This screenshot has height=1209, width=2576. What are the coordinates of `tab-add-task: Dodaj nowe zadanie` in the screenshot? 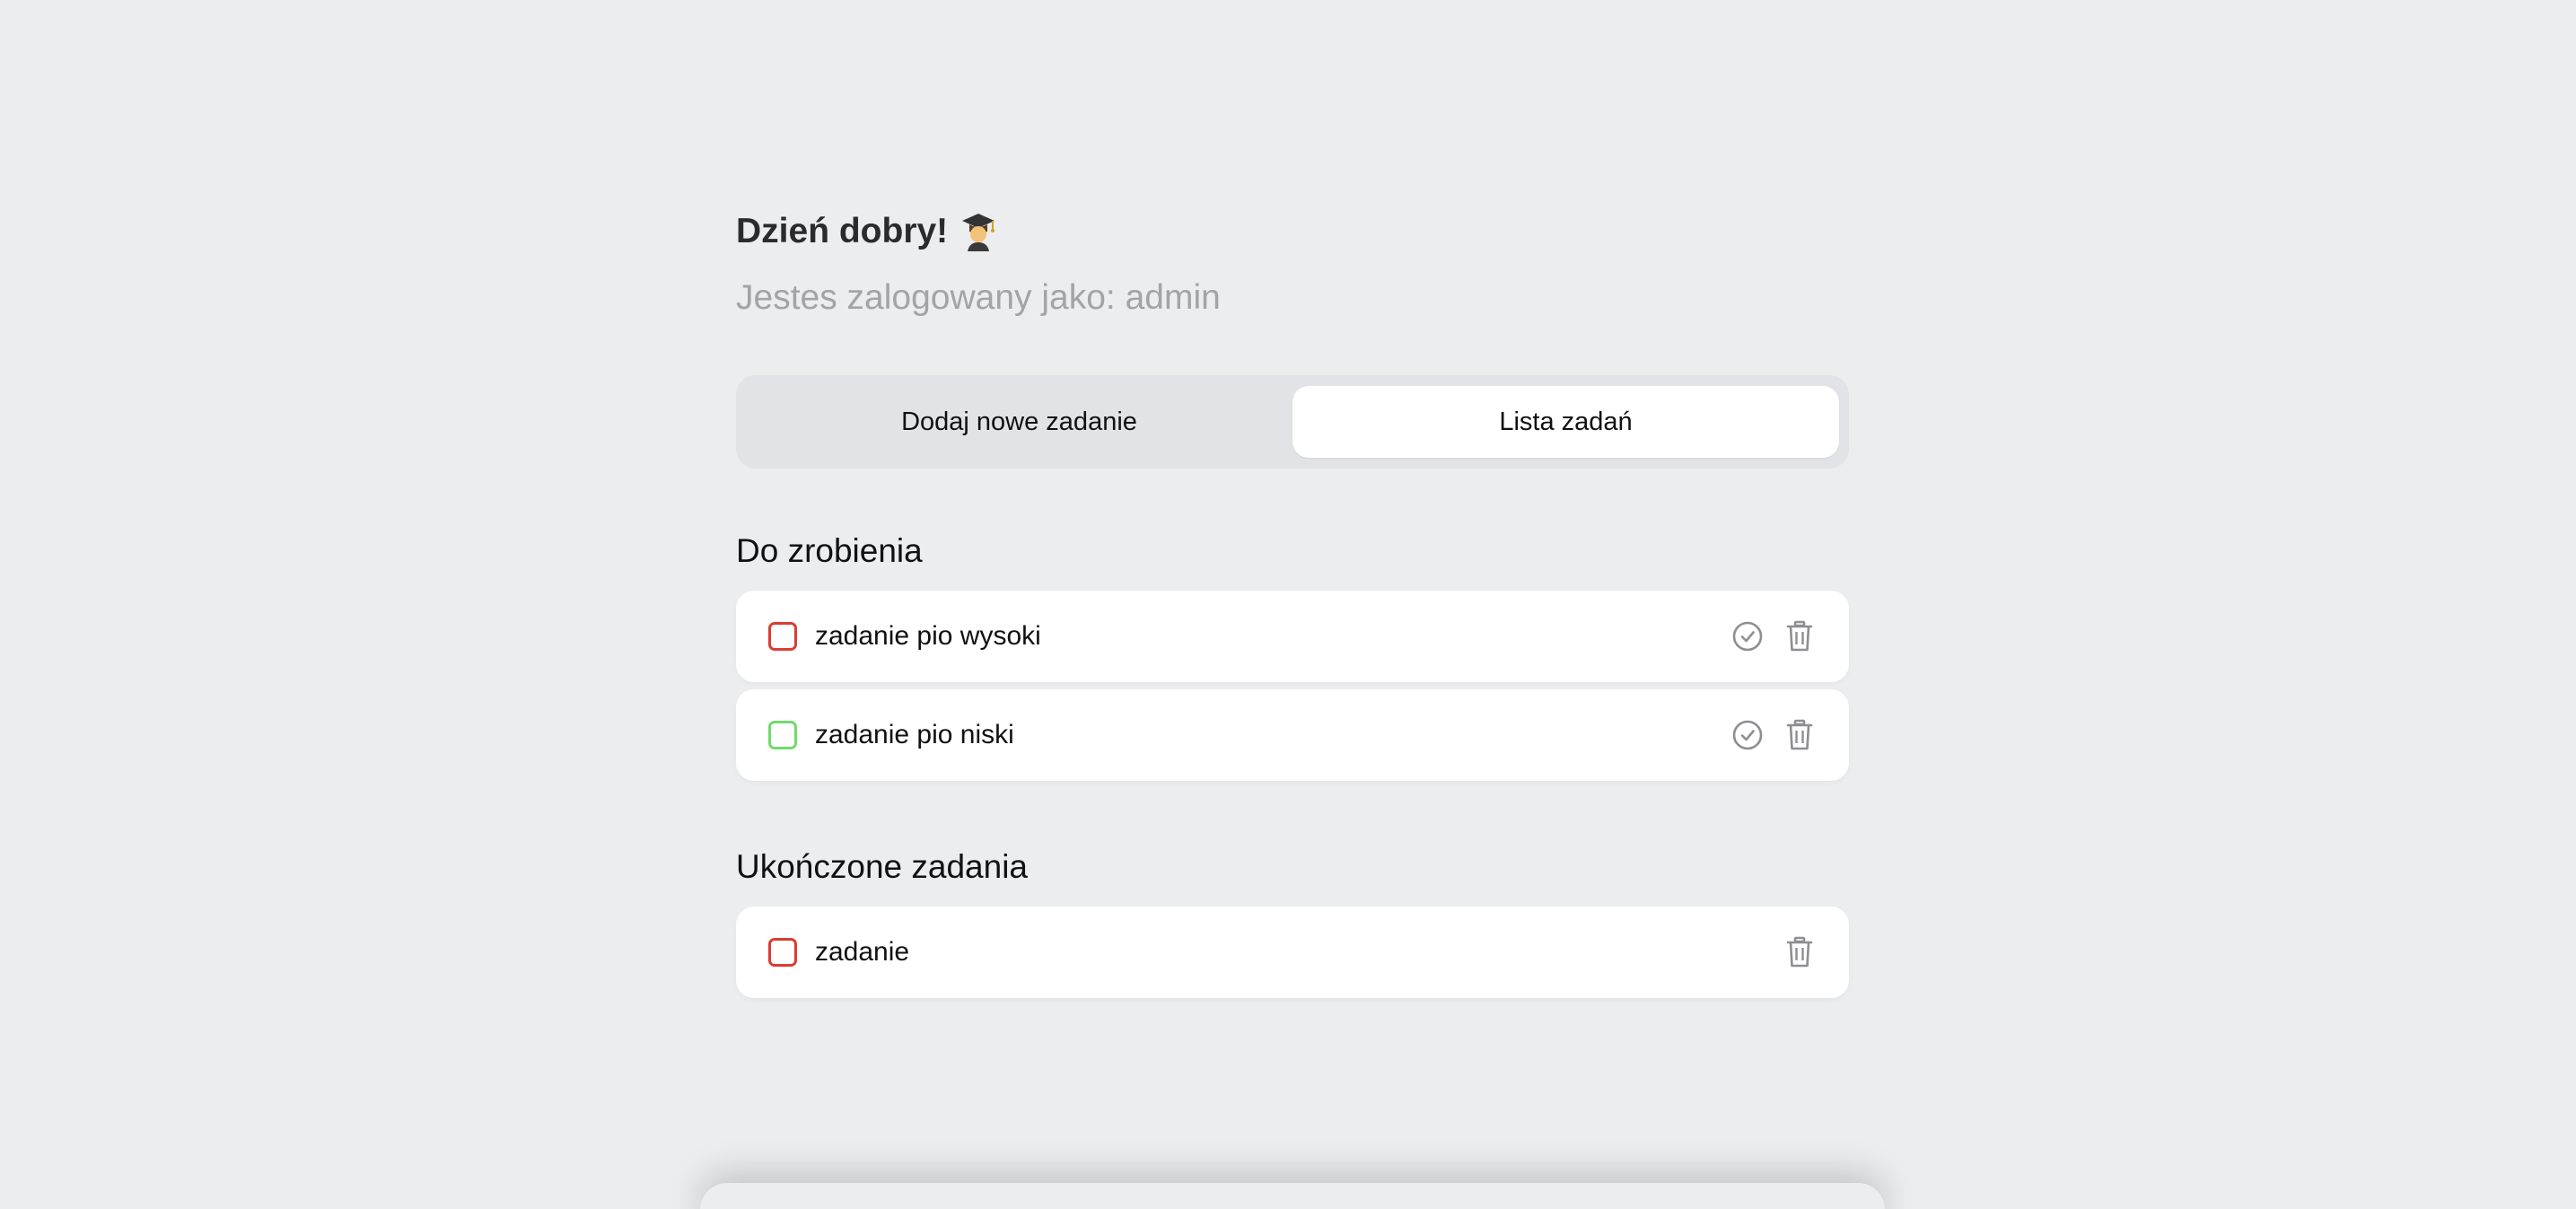 It's located at (1019, 422).